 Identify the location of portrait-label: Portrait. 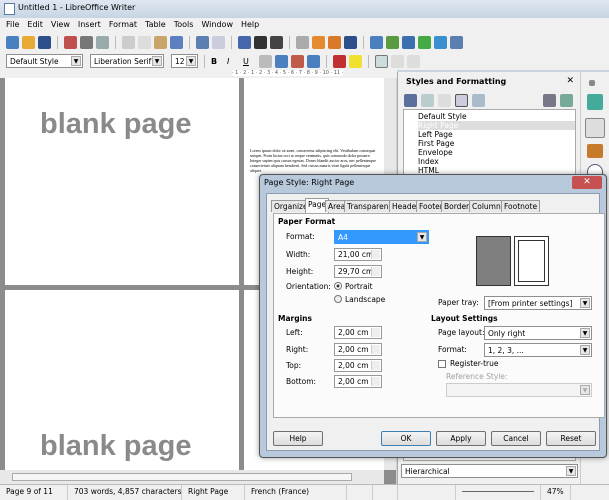
(359, 286).